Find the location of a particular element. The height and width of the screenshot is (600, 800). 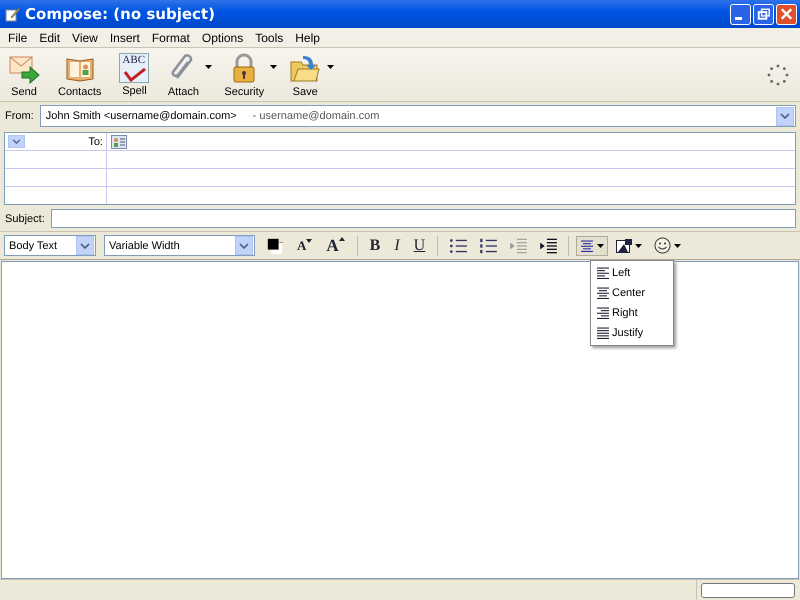

bold-button: B is located at coordinates (375, 245).